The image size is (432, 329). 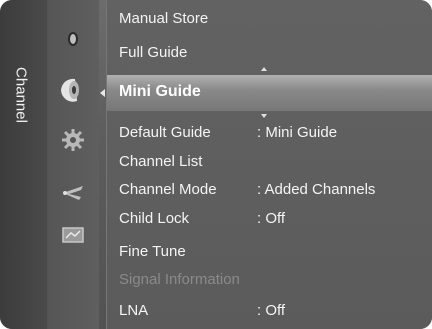 What do you see at coordinates (168, 189) in the screenshot?
I see `menu-item-channel-mode: Channel Mode` at bounding box center [168, 189].